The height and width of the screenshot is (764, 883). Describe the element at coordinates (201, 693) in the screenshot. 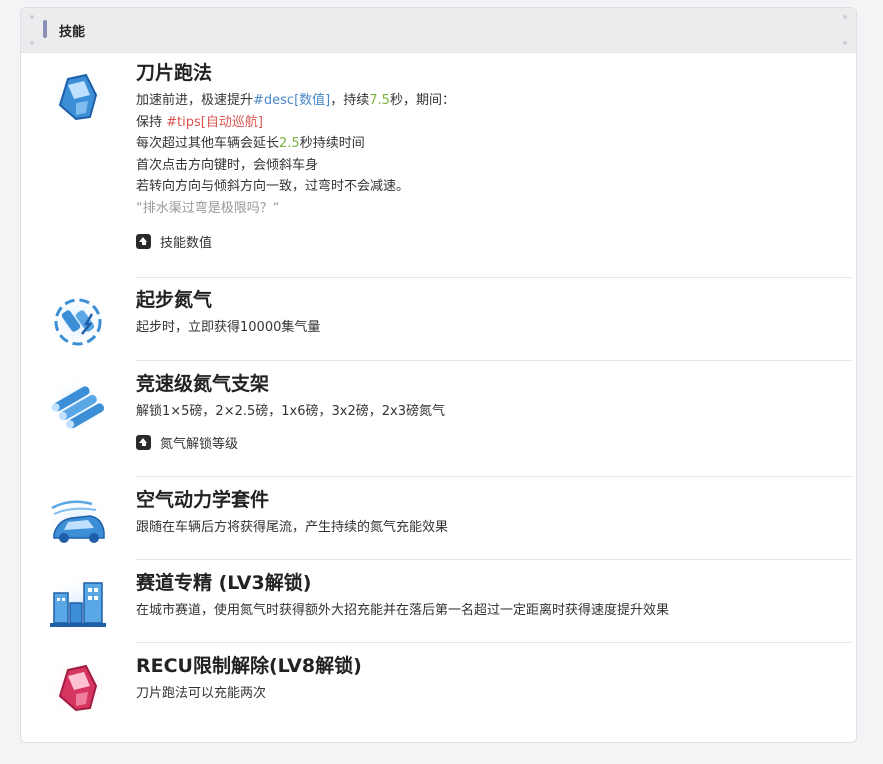

I see `skill-description: 刀片跑法可以充能两次` at that location.